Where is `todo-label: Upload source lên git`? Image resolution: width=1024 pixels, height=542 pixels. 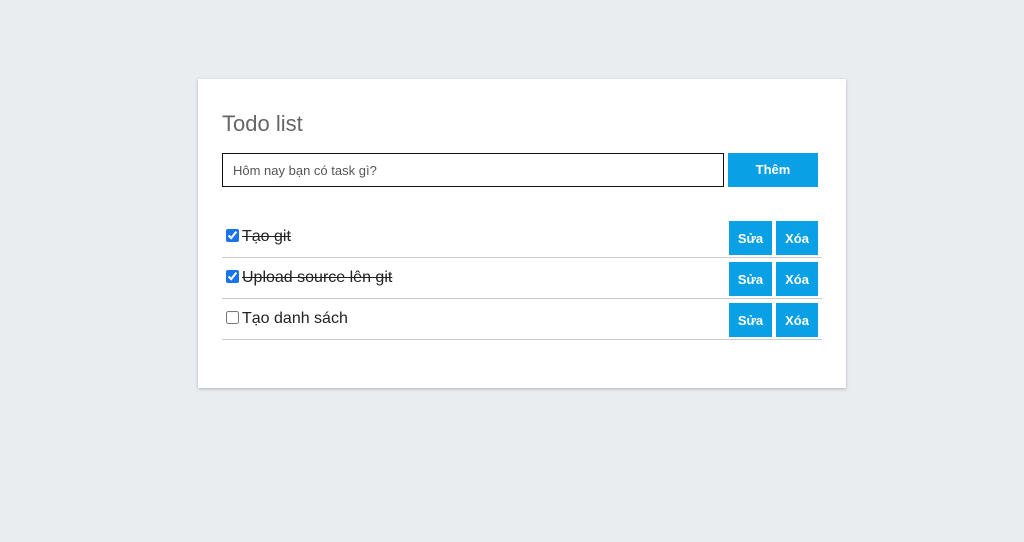
todo-label: Upload source lên git is located at coordinates (317, 277).